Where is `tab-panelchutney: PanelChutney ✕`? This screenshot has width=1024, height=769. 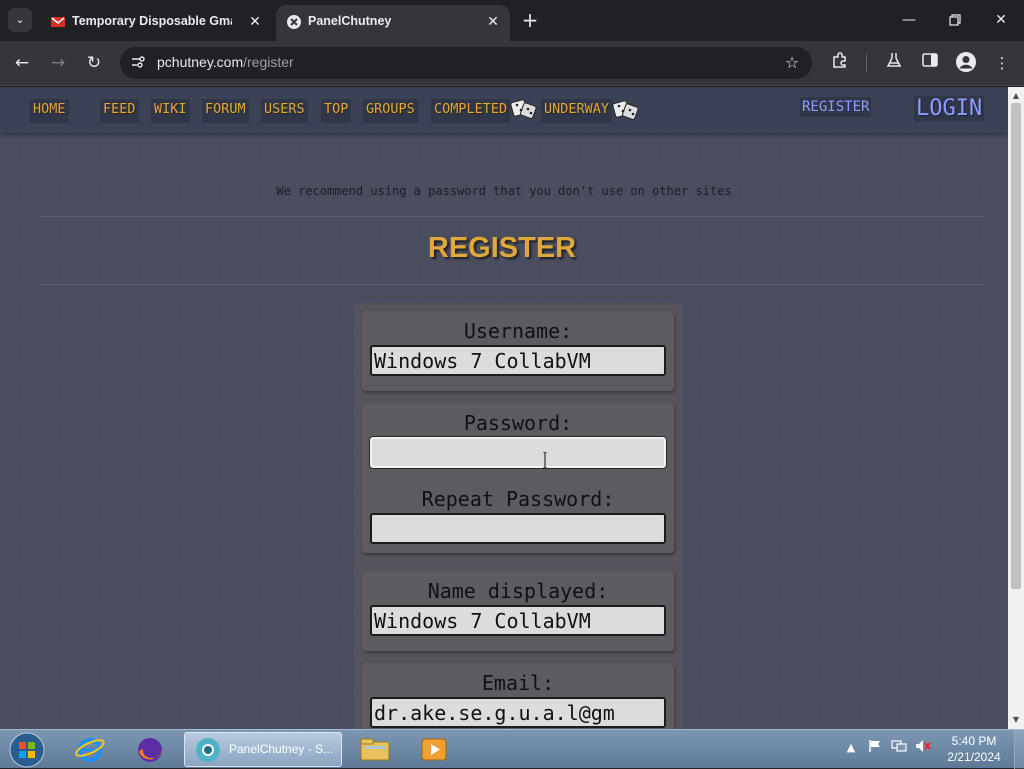
tab-panelchutney: PanelChutney ✕ is located at coordinates (393, 23).